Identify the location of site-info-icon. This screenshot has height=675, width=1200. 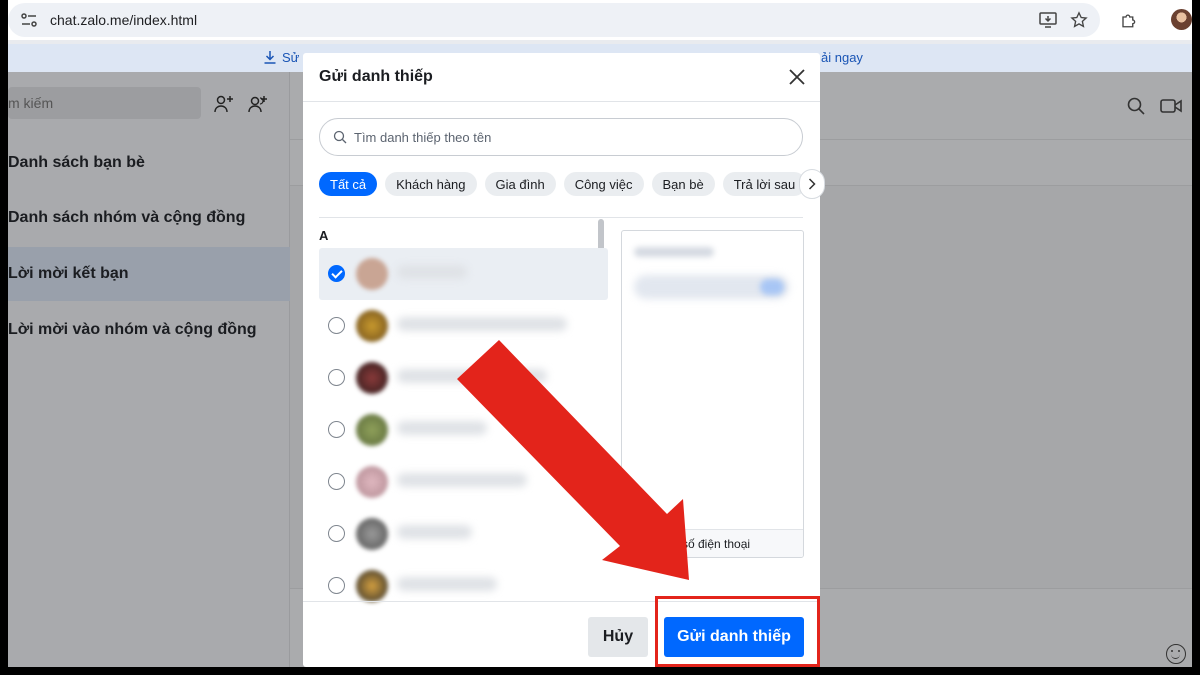
(29, 20).